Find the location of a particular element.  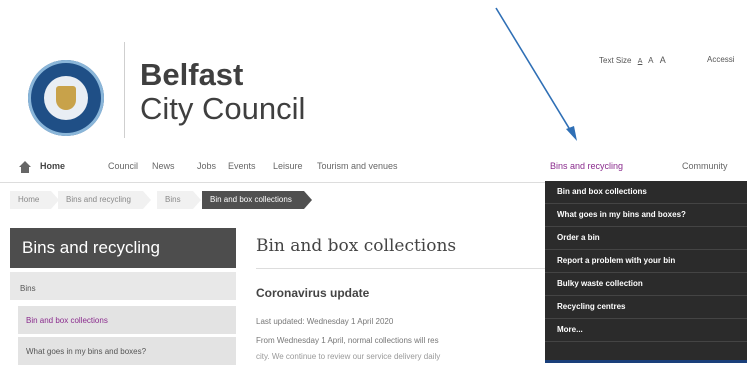

dropdown-bottom-bar is located at coordinates (646, 361).